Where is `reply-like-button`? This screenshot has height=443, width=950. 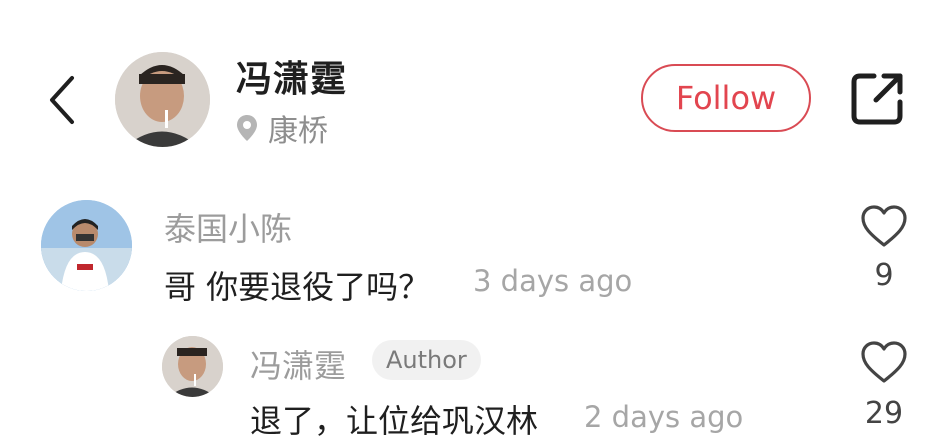 reply-like-button is located at coordinates (884, 362).